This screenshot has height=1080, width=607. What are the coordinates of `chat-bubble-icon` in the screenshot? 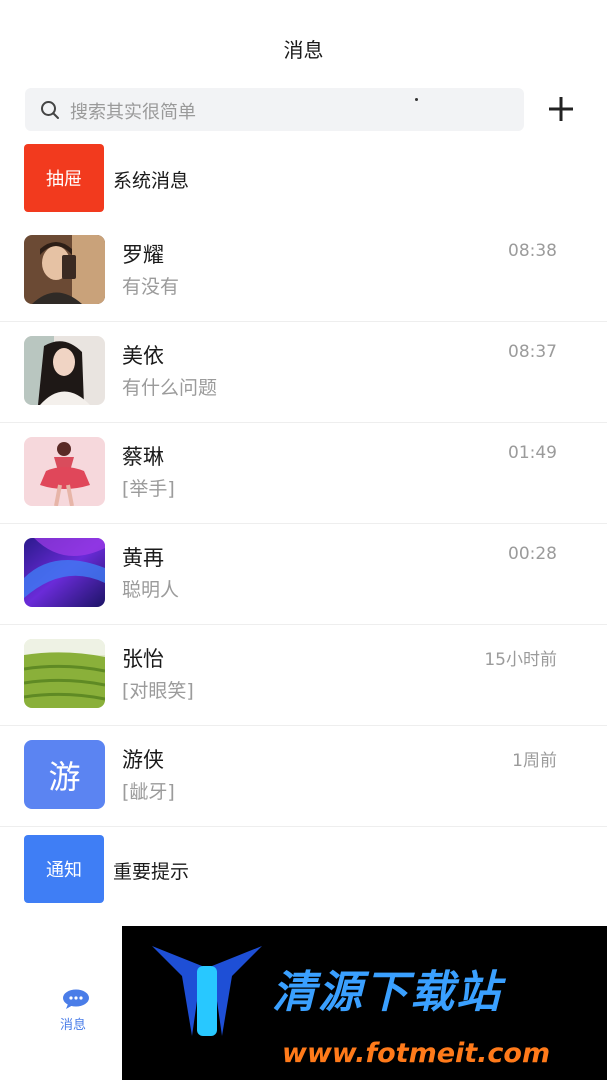 It's located at (76, 999).